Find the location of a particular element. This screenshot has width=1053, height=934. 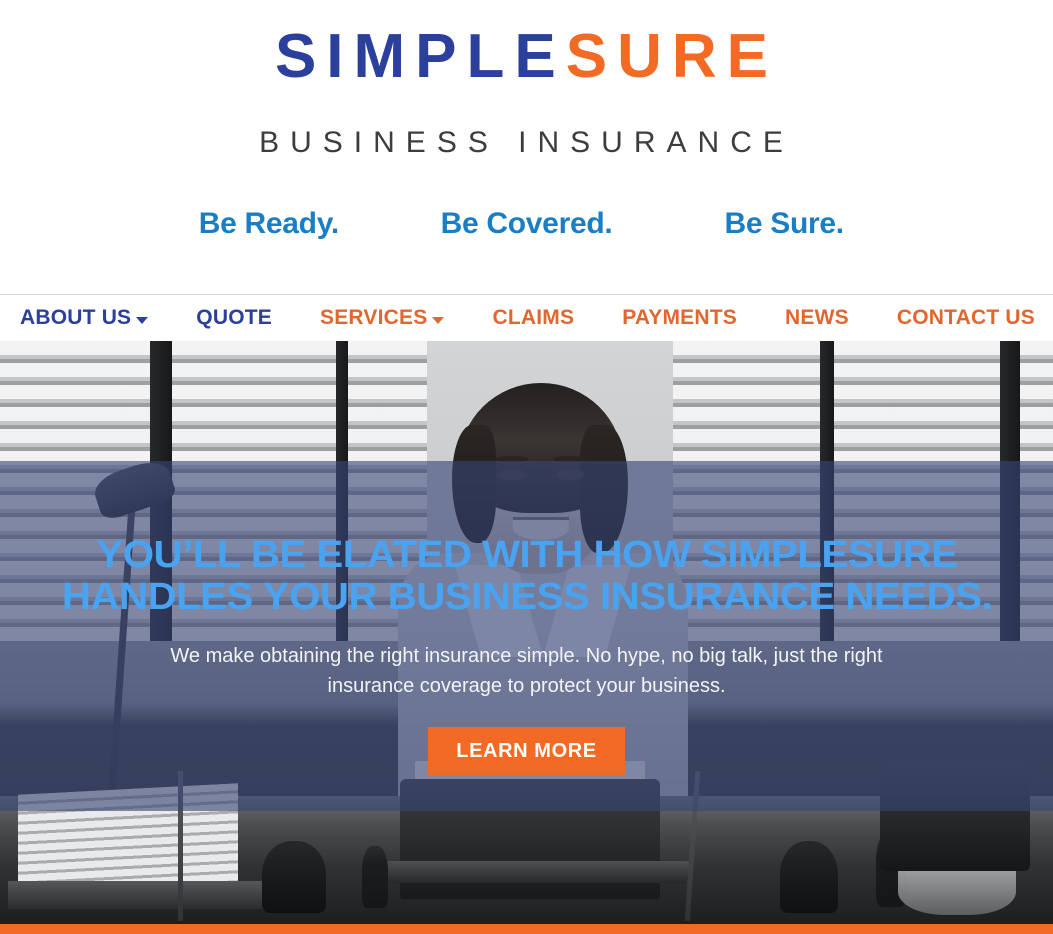

tagline-be-covered: Be Covered. is located at coordinates (526, 223).